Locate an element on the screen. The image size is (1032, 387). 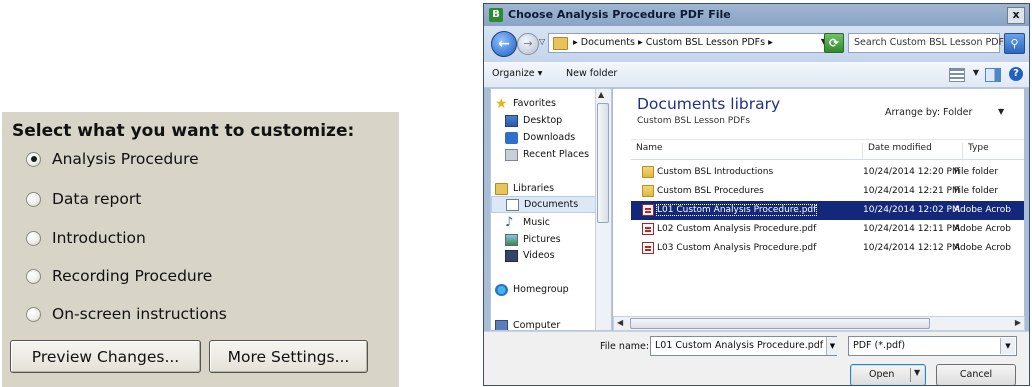
horizontal-scrollbar: ◀ ▶ is located at coordinates (819, 323).